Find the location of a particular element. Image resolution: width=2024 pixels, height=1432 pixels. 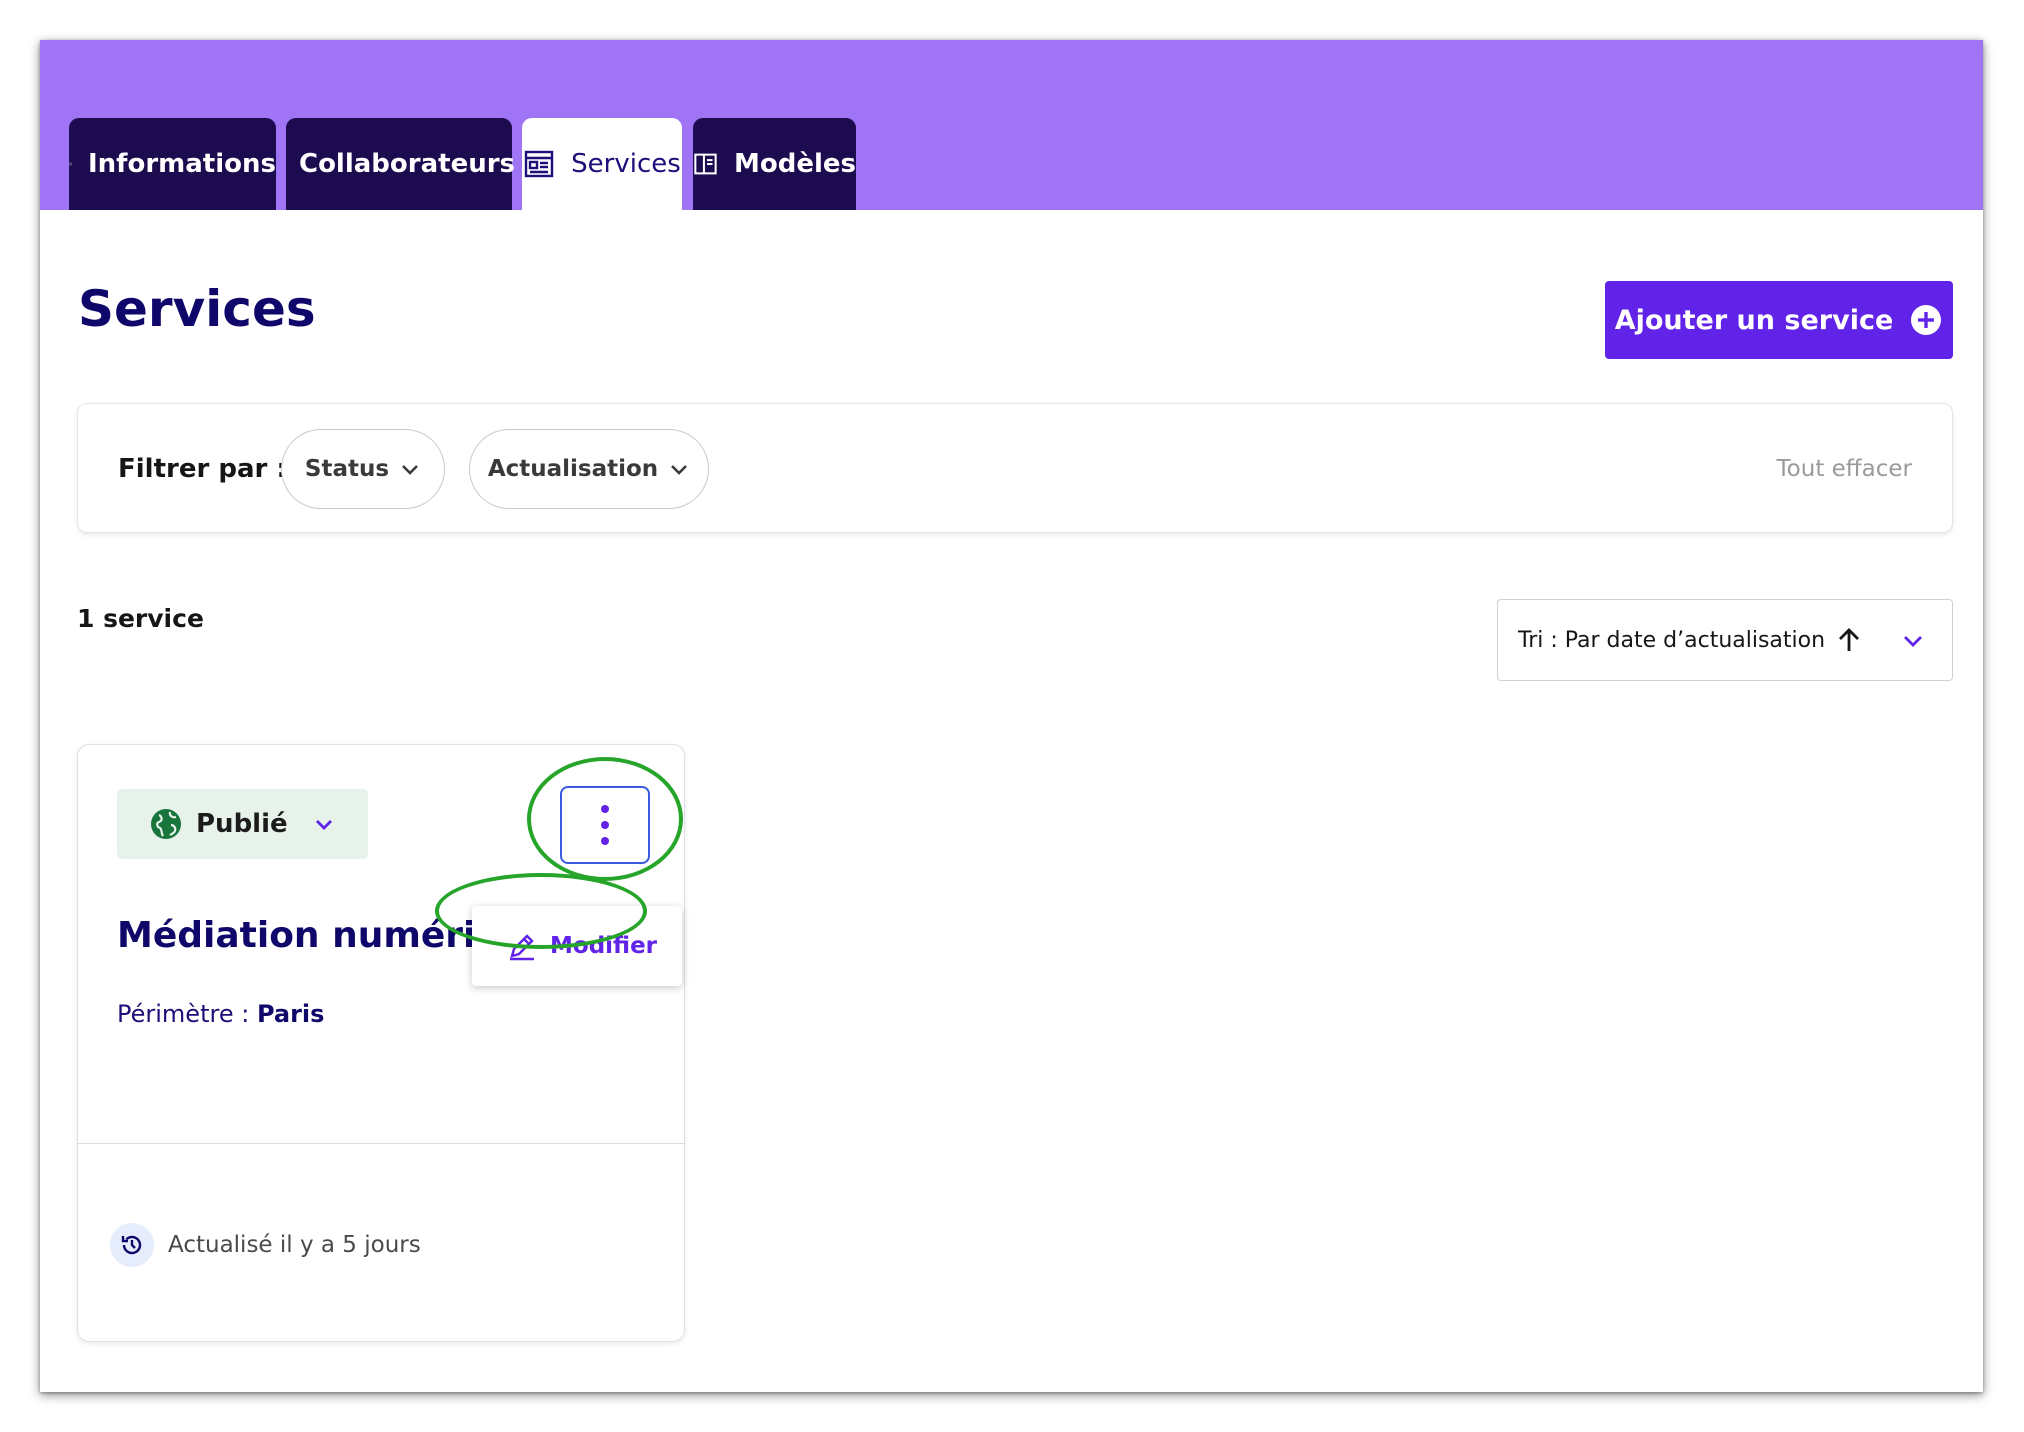

status-filter: Status is located at coordinates (363, 469).